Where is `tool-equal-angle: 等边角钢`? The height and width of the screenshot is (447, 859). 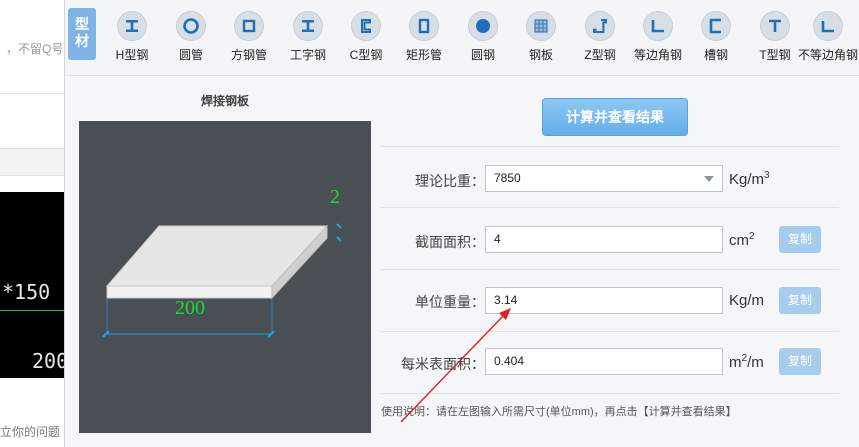 tool-equal-angle: 等边角钢 is located at coordinates (658, 38).